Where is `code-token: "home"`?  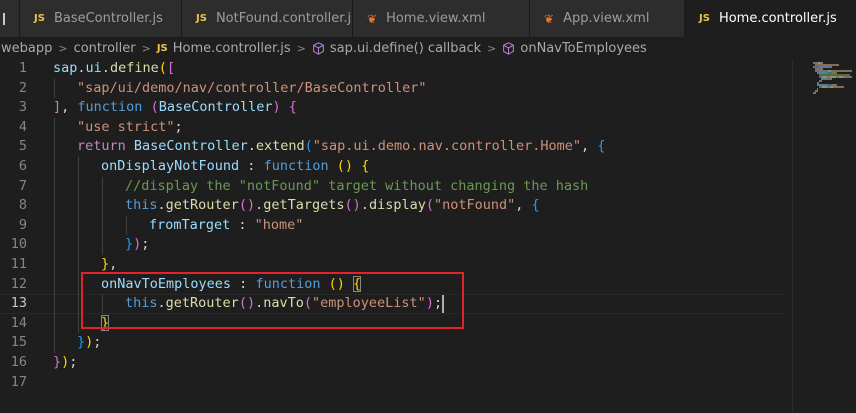 code-token: "home" is located at coordinates (279, 224).